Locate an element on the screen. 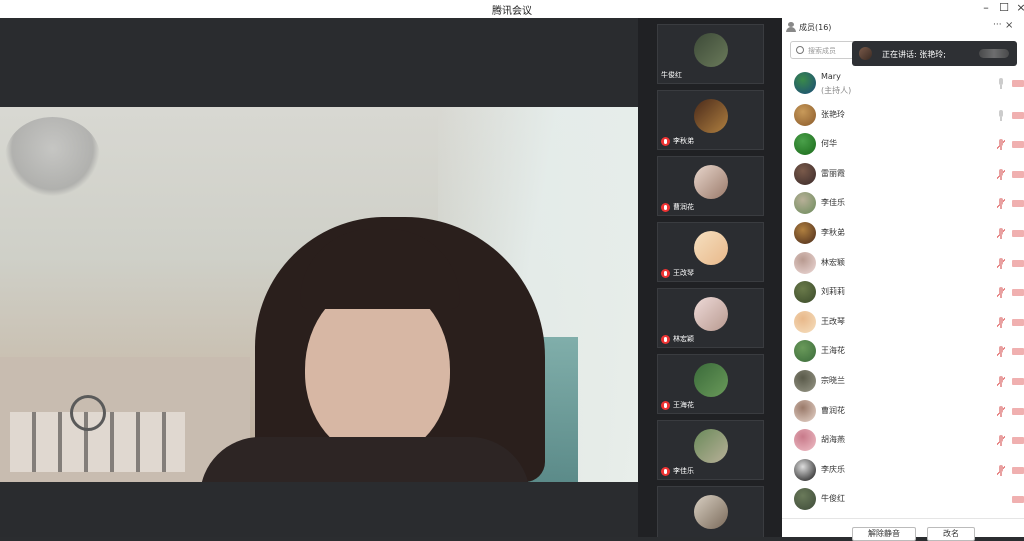 The width and height of the screenshot is (1024, 541). video-thumbnail-strip: 牛俊红李秋弟曹润花王改琴林宏颖王海花李佳乐 is located at coordinates (710, 277).